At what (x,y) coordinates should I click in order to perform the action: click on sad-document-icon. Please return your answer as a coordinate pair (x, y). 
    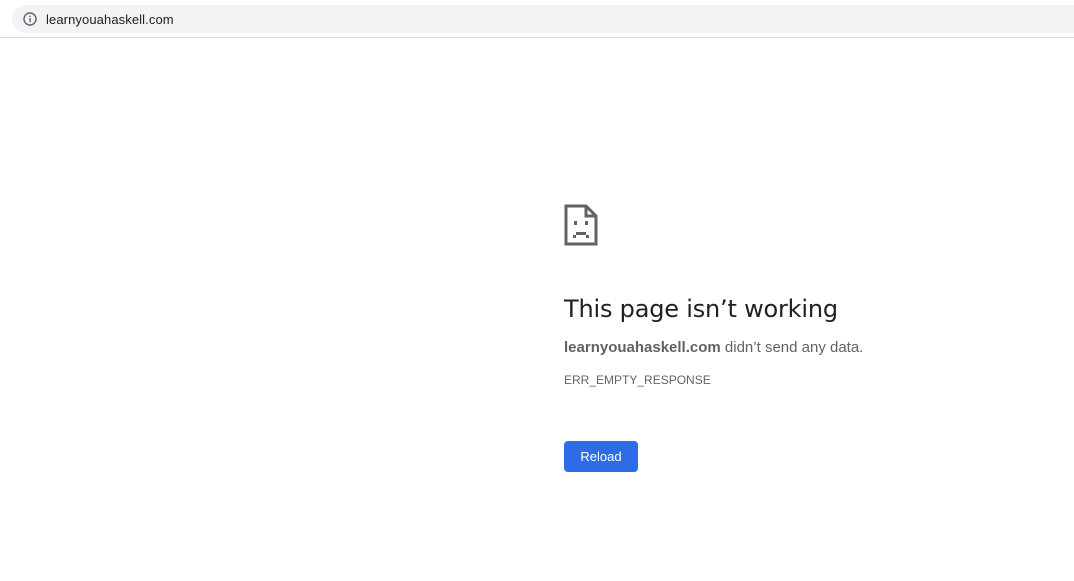
    Looking at the image, I should click on (804, 225).